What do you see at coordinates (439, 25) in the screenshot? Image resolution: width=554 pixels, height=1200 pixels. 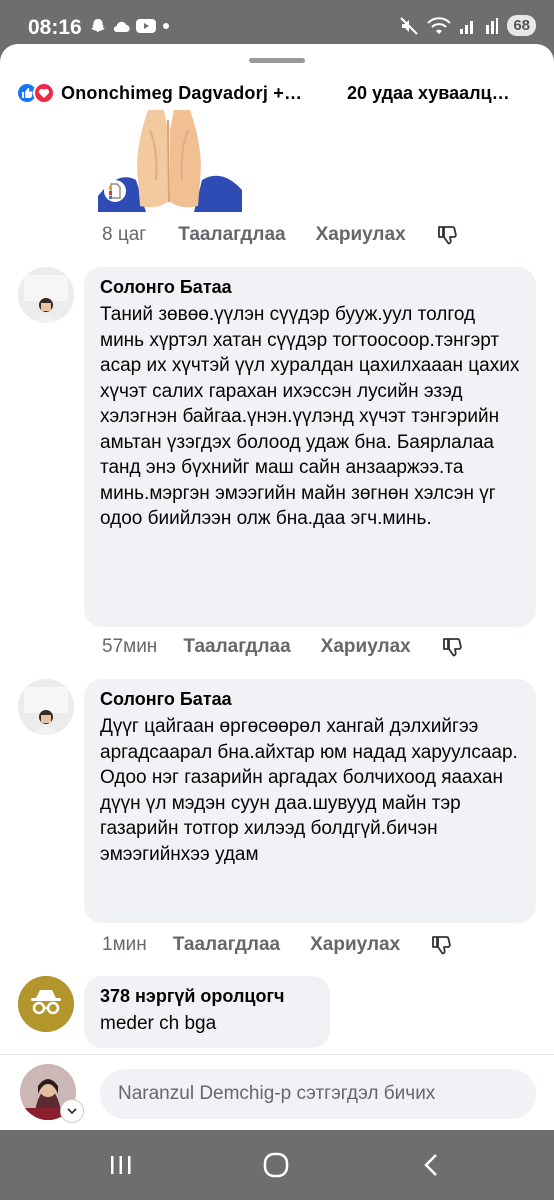 I see `wifi-icon` at bounding box center [439, 25].